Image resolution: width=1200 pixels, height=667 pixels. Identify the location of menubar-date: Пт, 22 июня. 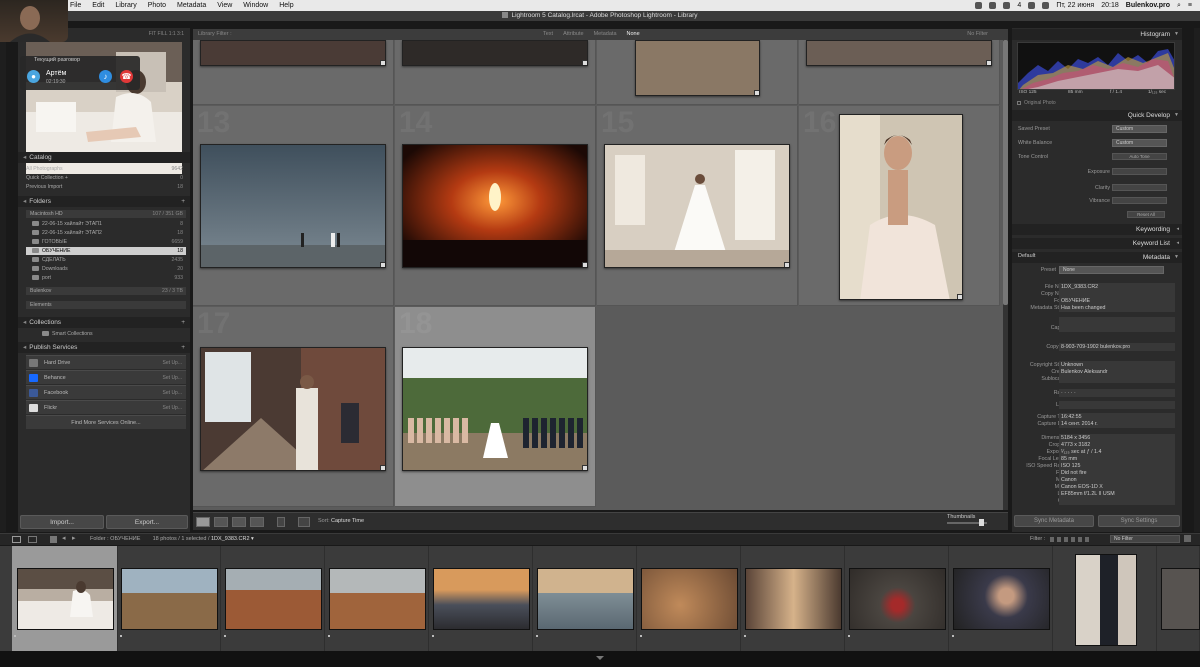
(1075, 5).